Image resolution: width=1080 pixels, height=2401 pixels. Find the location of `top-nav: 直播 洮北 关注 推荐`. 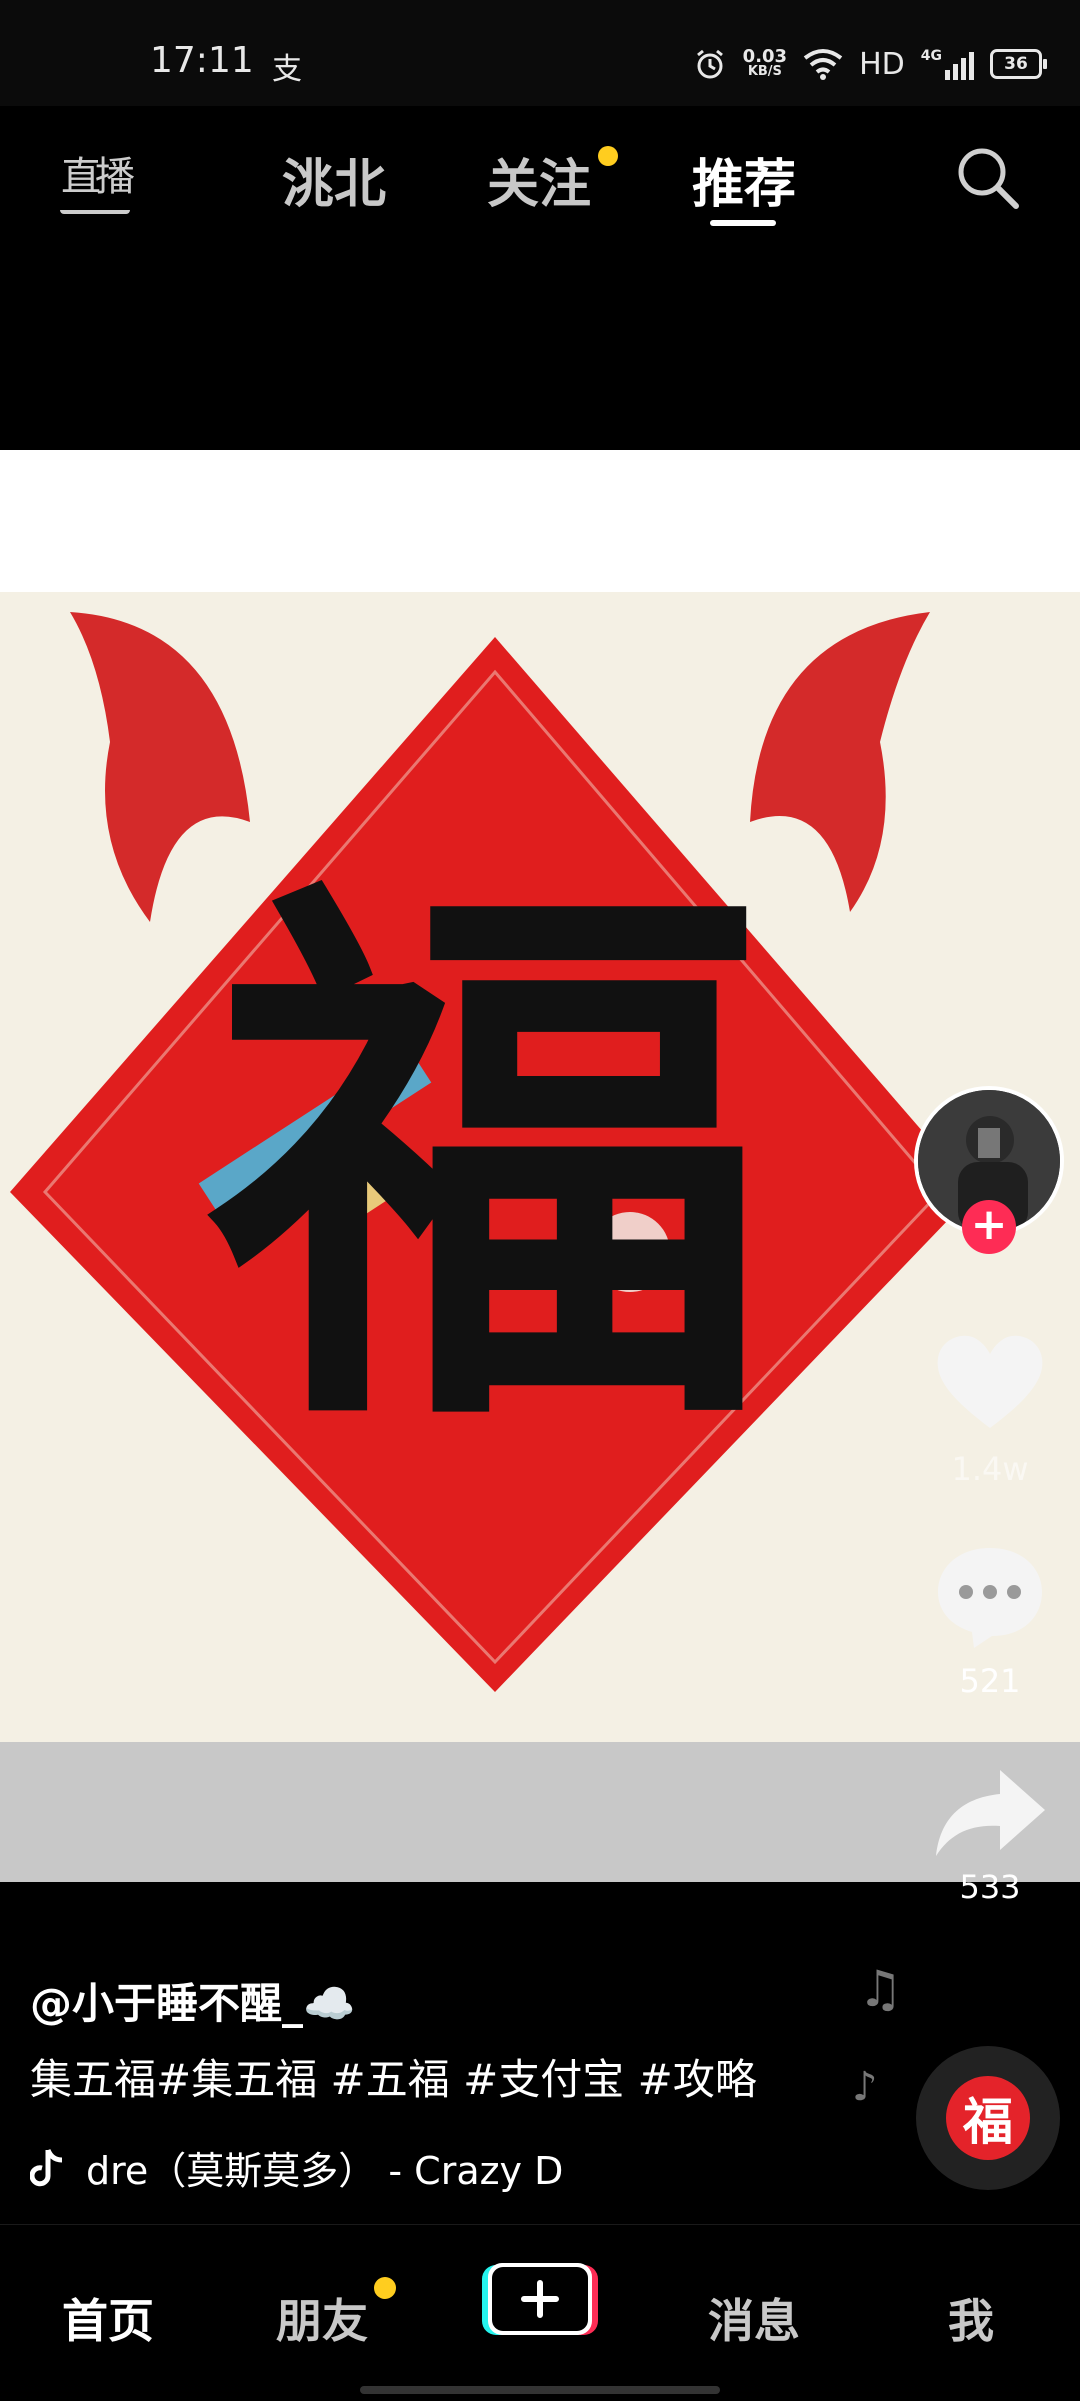

top-nav: 直播 洮北 关注 推荐 is located at coordinates (540, 176).